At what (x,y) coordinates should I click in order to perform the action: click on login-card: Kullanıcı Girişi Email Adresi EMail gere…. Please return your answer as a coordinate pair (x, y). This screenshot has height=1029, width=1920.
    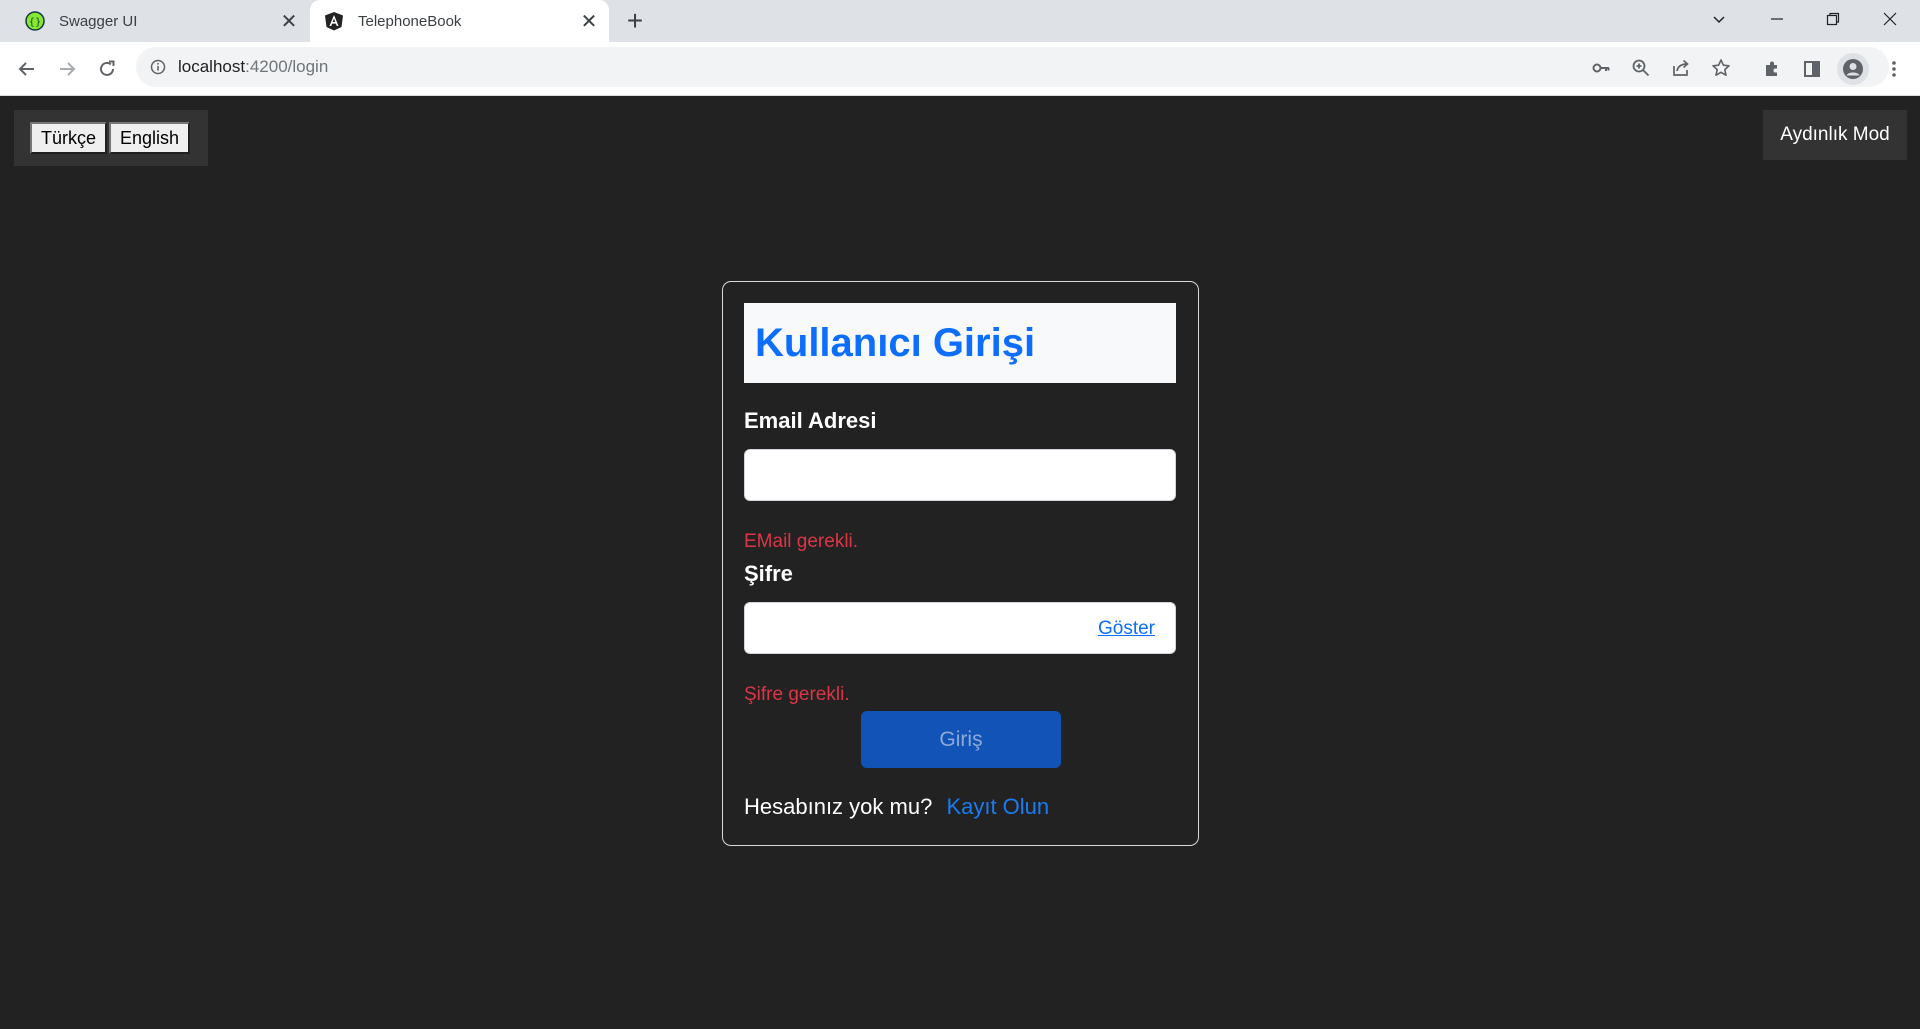
    Looking at the image, I should click on (960, 563).